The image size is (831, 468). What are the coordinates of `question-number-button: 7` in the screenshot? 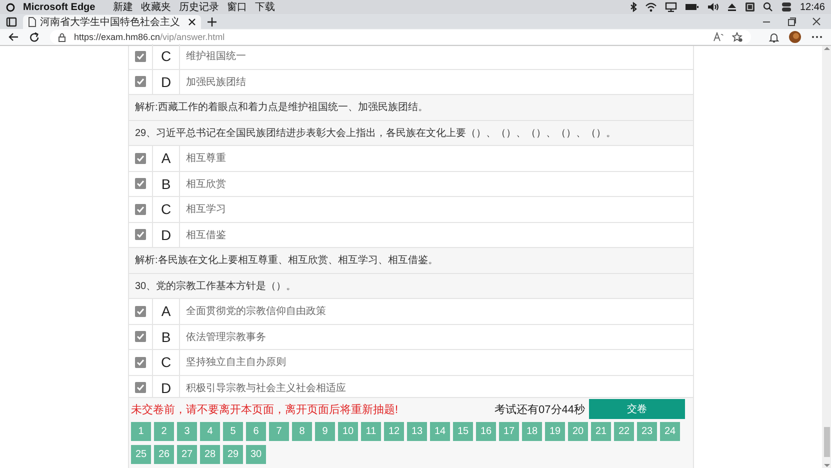 It's located at (279, 431).